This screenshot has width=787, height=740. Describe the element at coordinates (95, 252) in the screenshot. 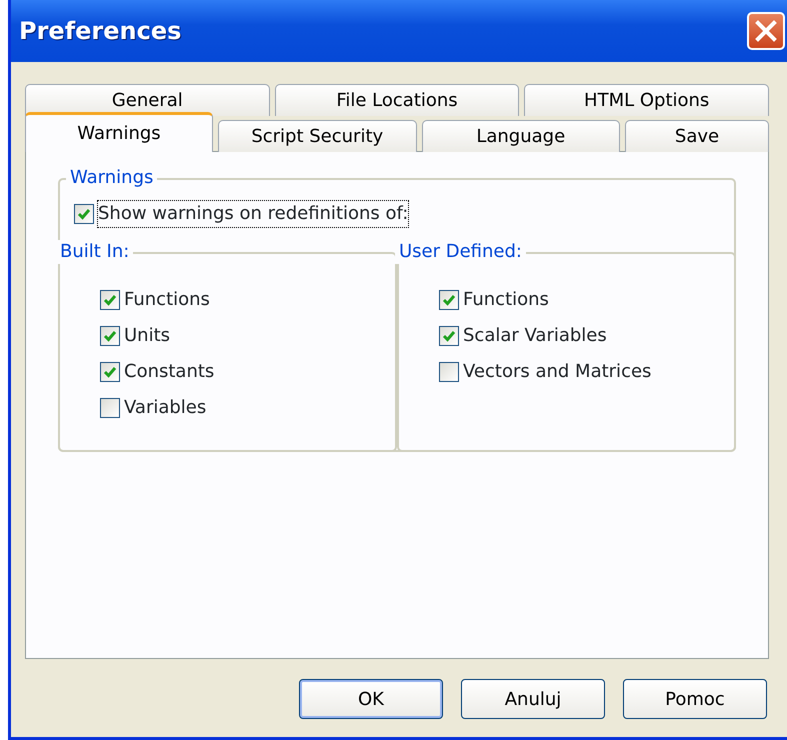

I see `group-title: Built In:` at that location.